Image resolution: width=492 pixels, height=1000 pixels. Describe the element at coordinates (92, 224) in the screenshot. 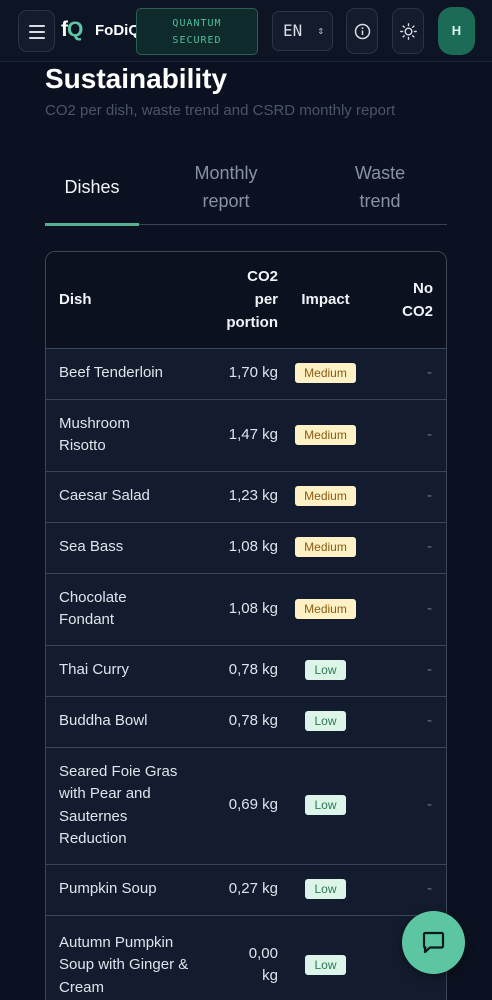

I see `active-tab-indicator` at that location.